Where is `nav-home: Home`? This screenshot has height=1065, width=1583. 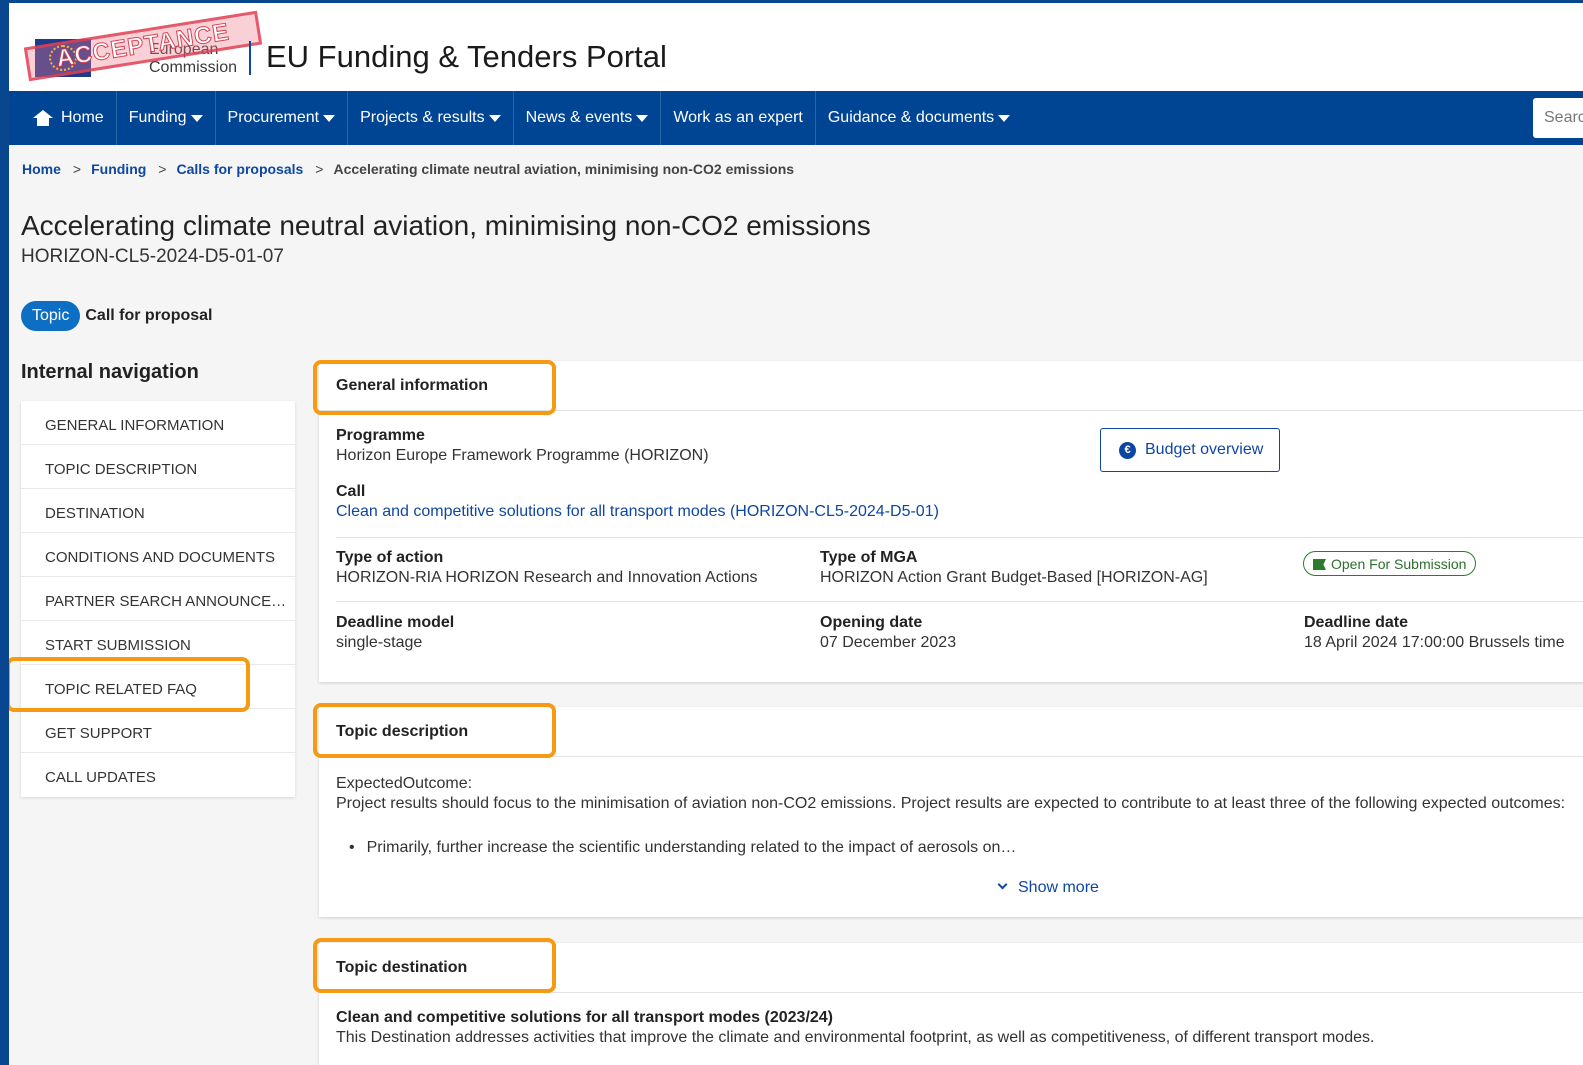 nav-home: Home is located at coordinates (63, 118).